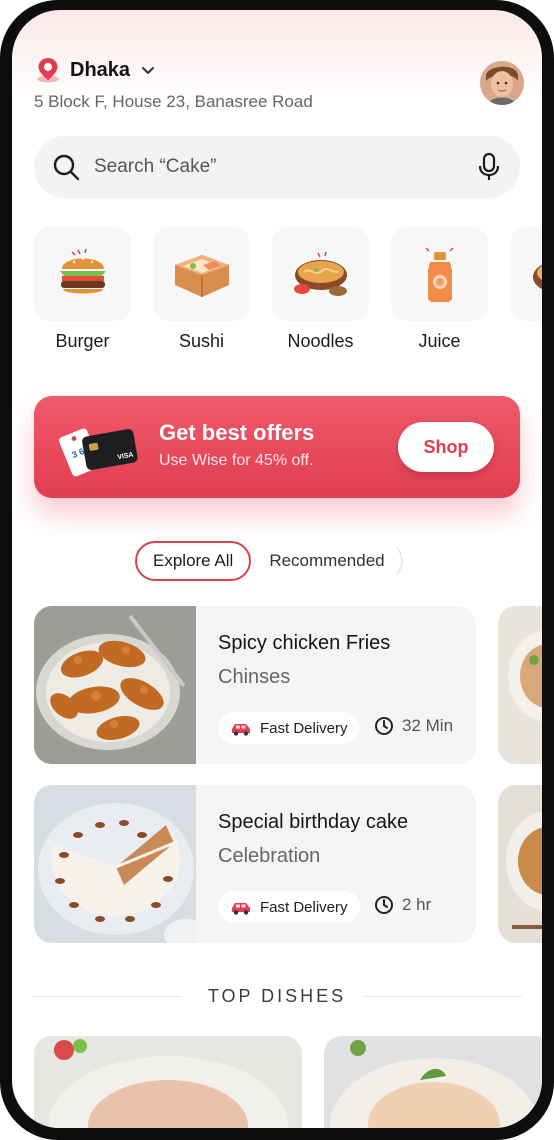 The image size is (554, 1140). What do you see at coordinates (148, 70) in the screenshot?
I see `chevron-down-icon` at bounding box center [148, 70].